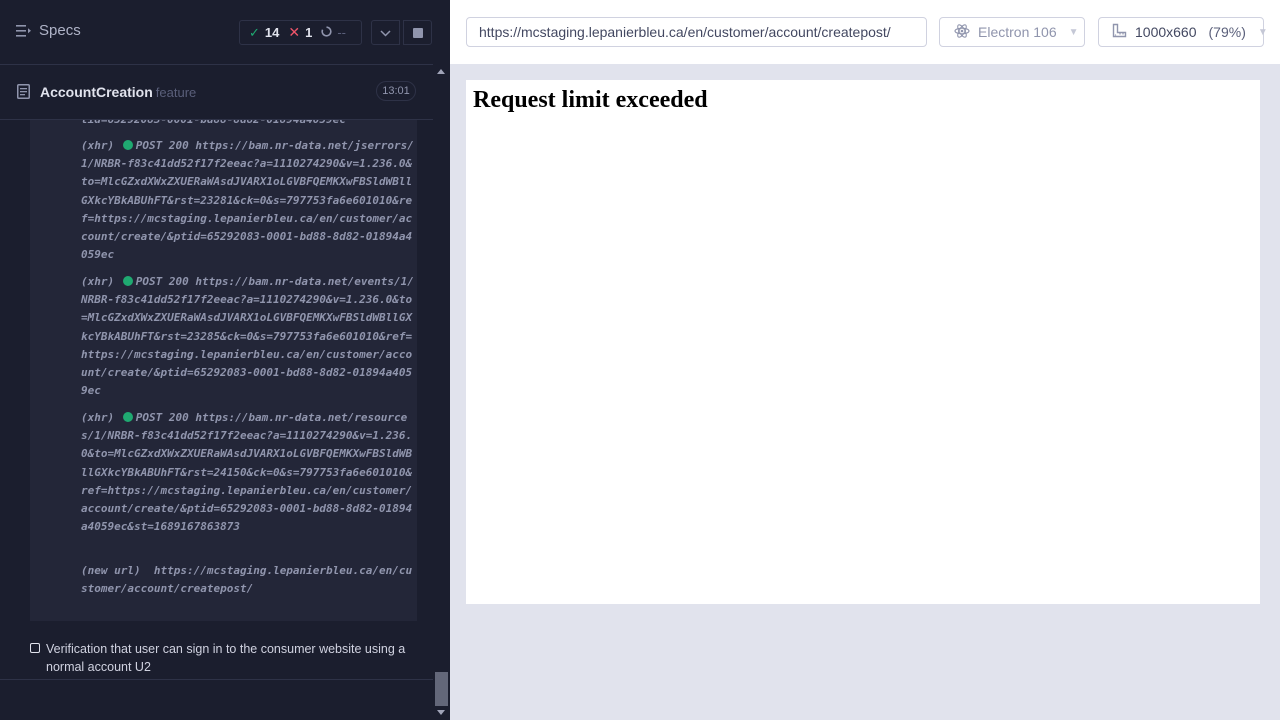 The height and width of the screenshot is (720, 1280). I want to click on passed-count: 14, so click(272, 32).